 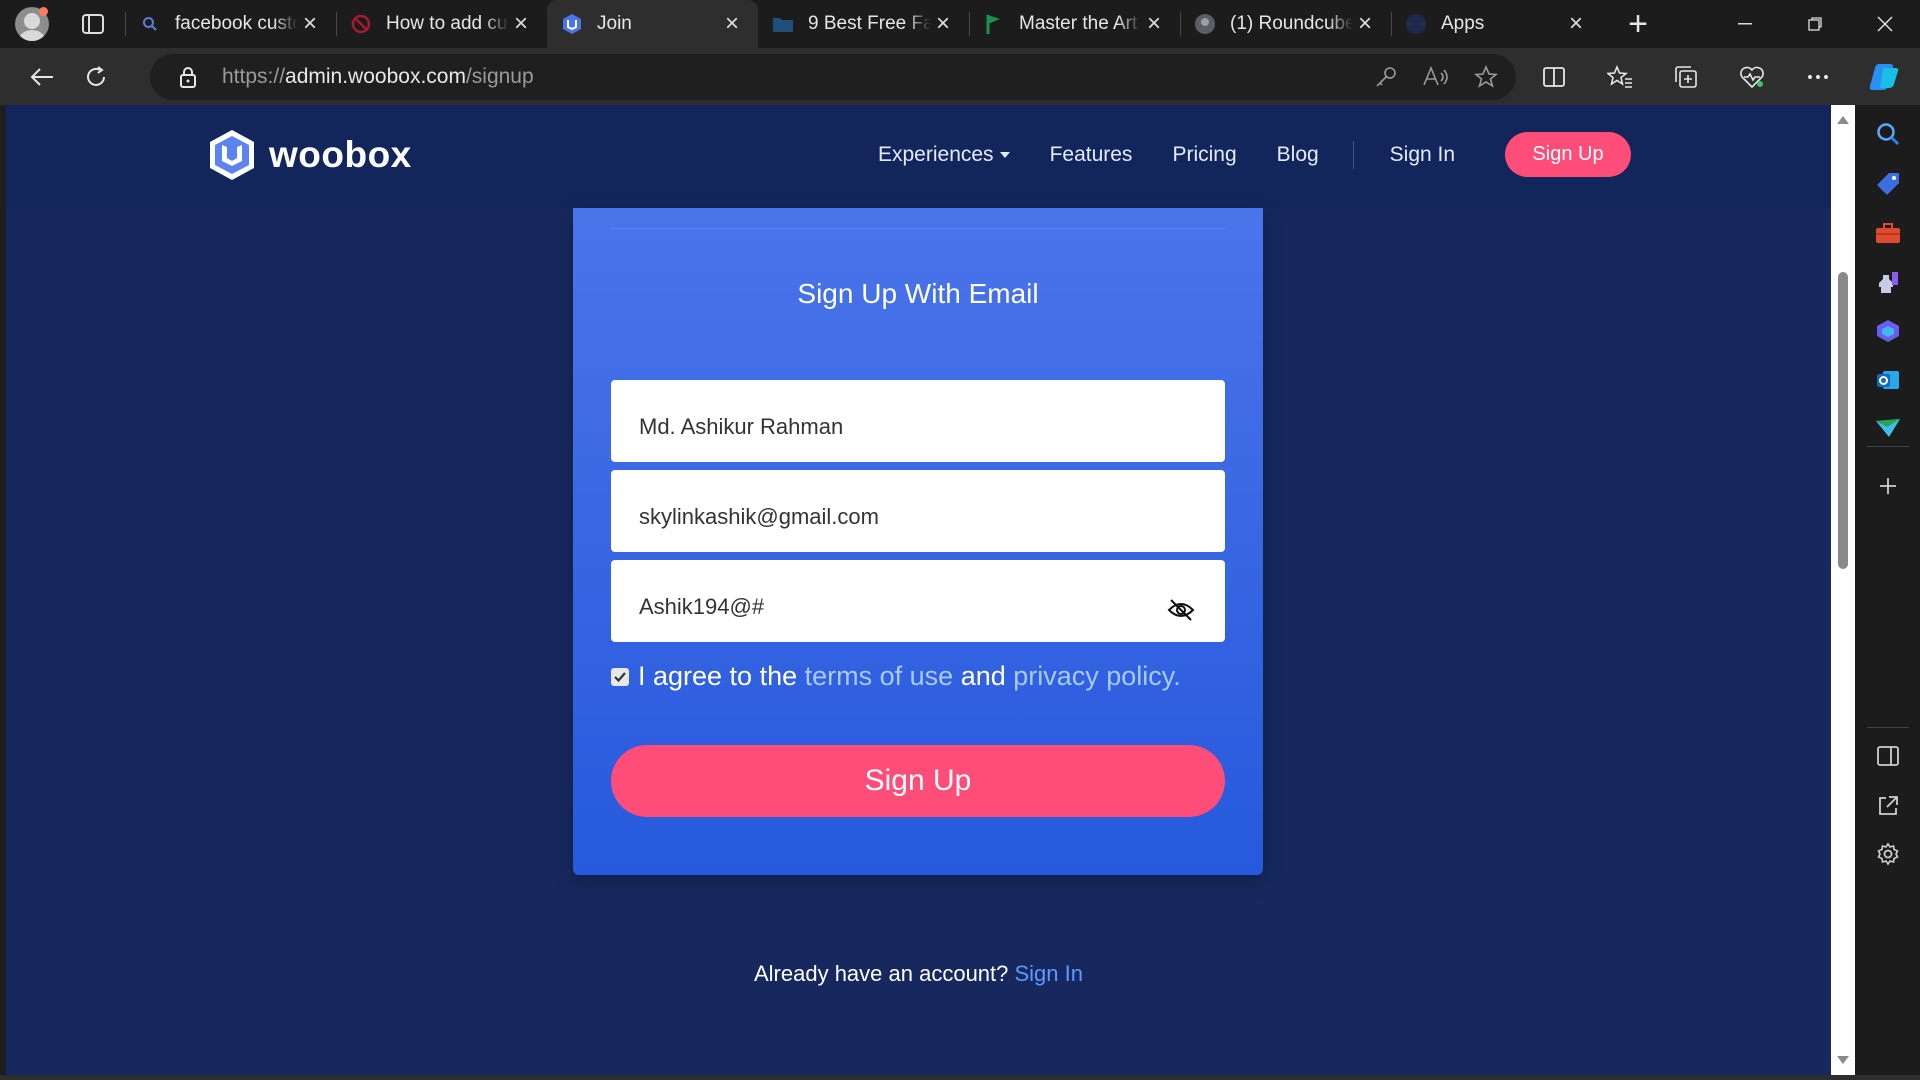 I want to click on sidebar-open-external-icon, so click(x=1888, y=806).